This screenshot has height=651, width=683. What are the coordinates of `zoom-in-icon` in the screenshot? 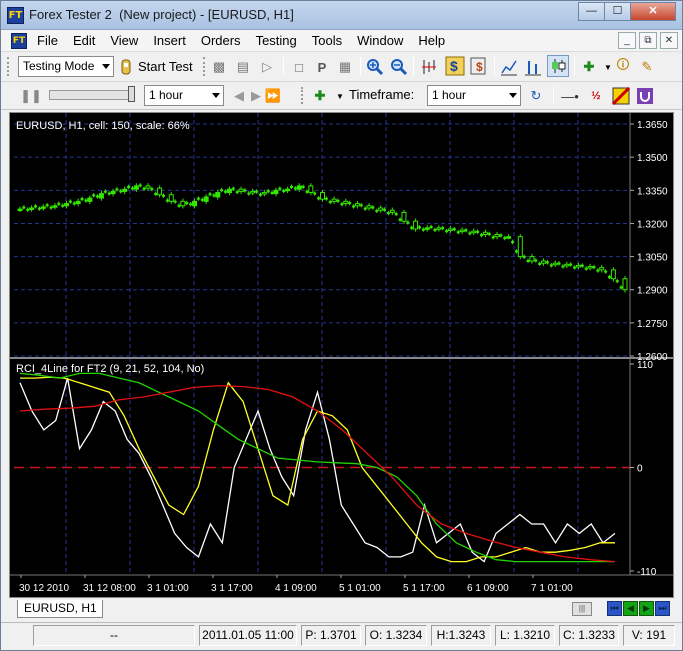 It's located at (375, 67).